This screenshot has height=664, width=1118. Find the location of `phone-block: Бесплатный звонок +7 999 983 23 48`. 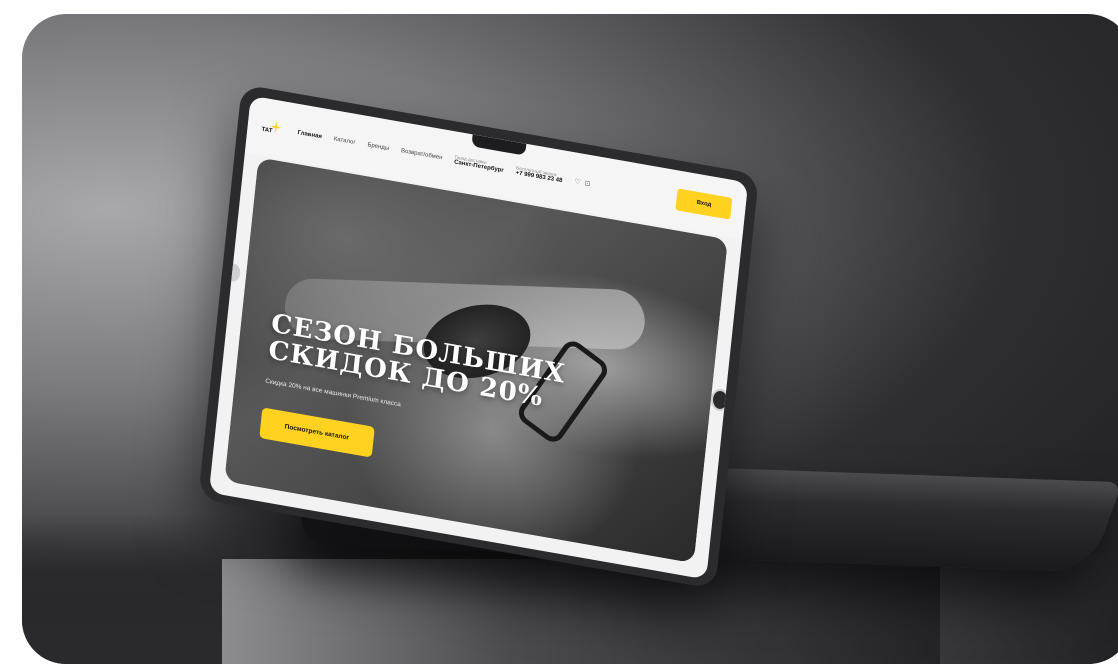

phone-block: Бесплатный звонок +7 999 983 23 48 is located at coordinates (539, 175).